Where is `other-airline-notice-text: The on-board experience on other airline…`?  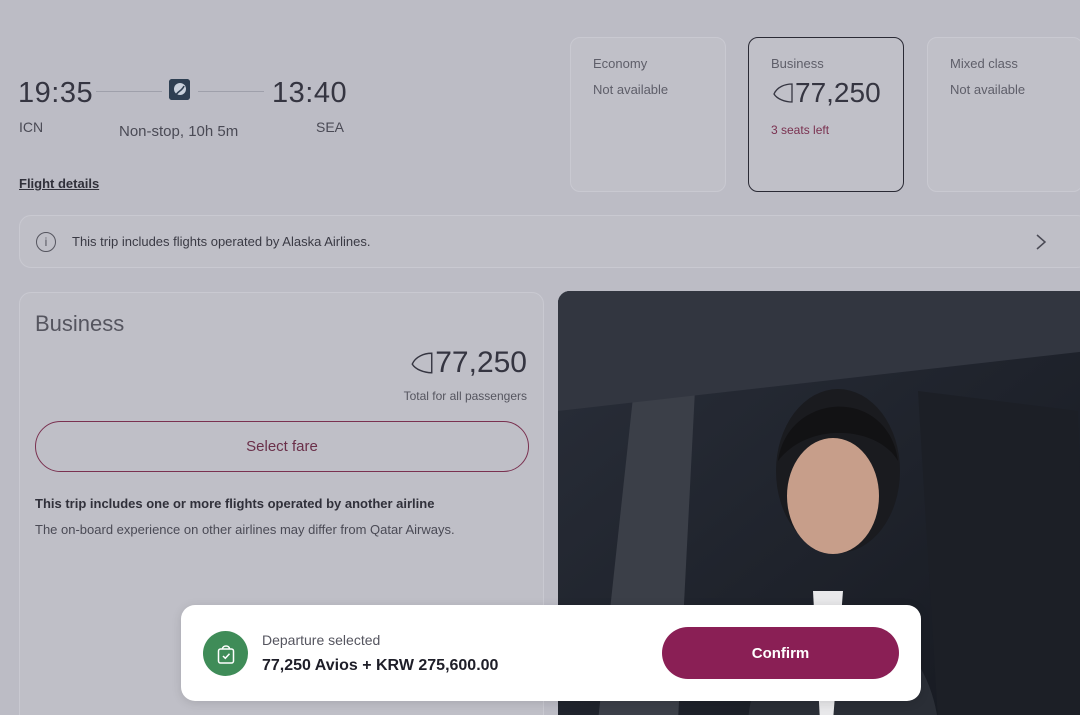
other-airline-notice-text: The on-board experience on other airline… is located at coordinates (245, 529).